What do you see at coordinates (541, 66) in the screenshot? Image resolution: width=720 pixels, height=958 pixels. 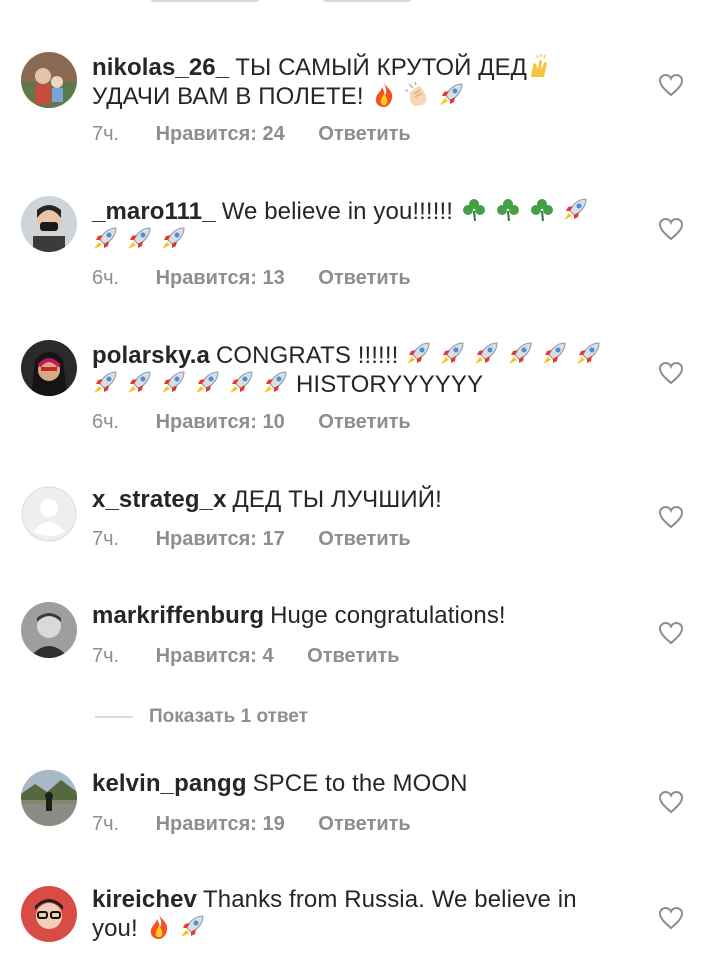 I see `raising-hands-icon` at bounding box center [541, 66].